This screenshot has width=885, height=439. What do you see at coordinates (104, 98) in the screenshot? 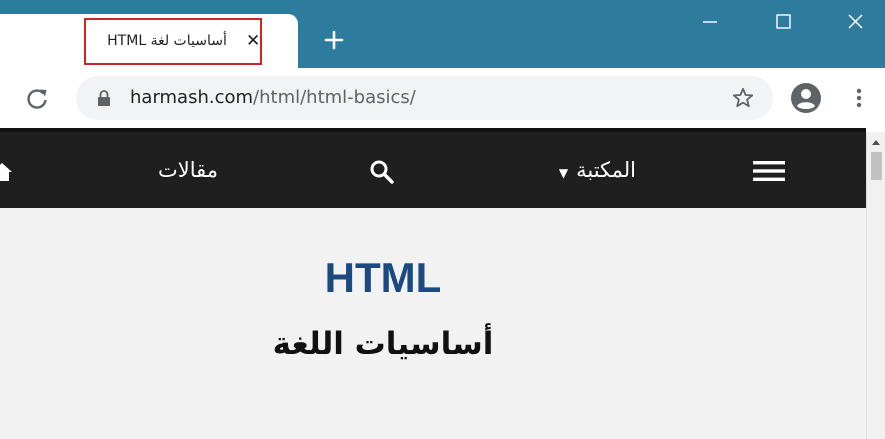
I see `lock-icon` at bounding box center [104, 98].